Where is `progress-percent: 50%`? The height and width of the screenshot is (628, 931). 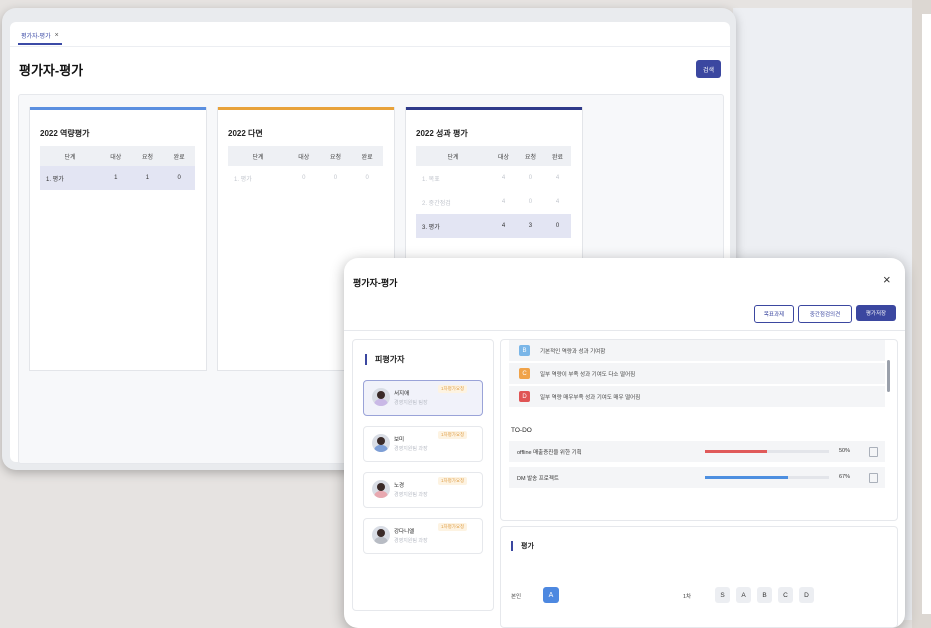
progress-percent: 50% is located at coordinates (845, 451).